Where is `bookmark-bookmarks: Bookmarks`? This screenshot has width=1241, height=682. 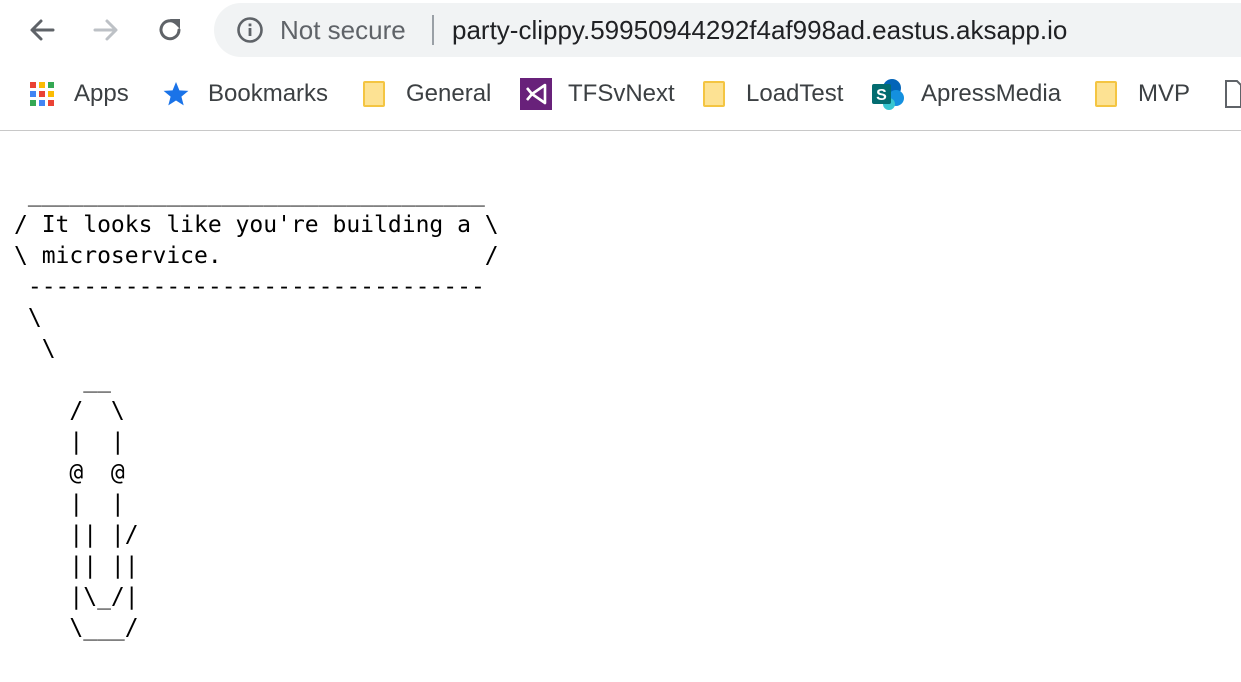
bookmark-bookmarks: Bookmarks is located at coordinates (245, 94).